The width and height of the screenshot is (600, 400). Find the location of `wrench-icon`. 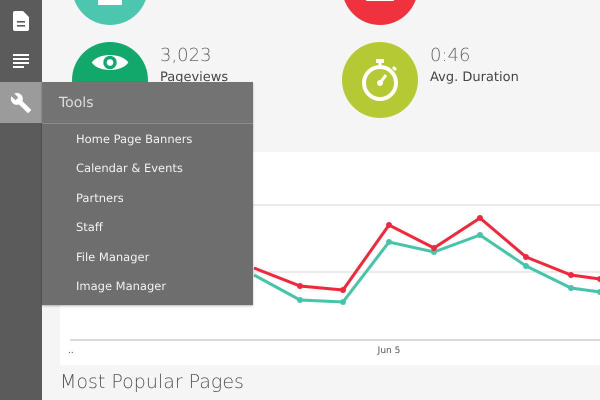

wrench-icon is located at coordinates (21, 103).